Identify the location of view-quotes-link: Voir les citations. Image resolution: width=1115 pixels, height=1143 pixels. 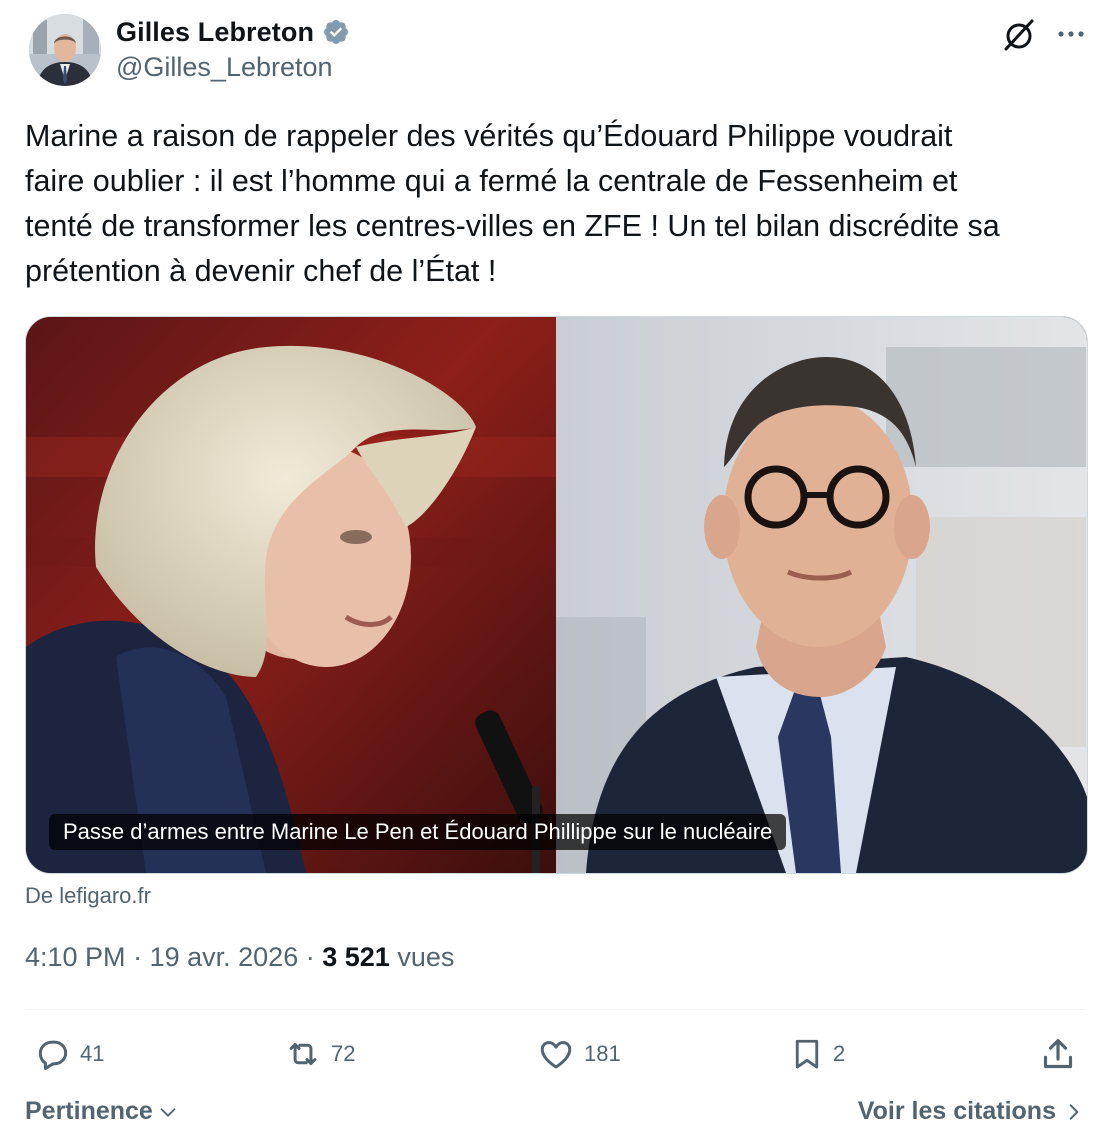
(971, 1111).